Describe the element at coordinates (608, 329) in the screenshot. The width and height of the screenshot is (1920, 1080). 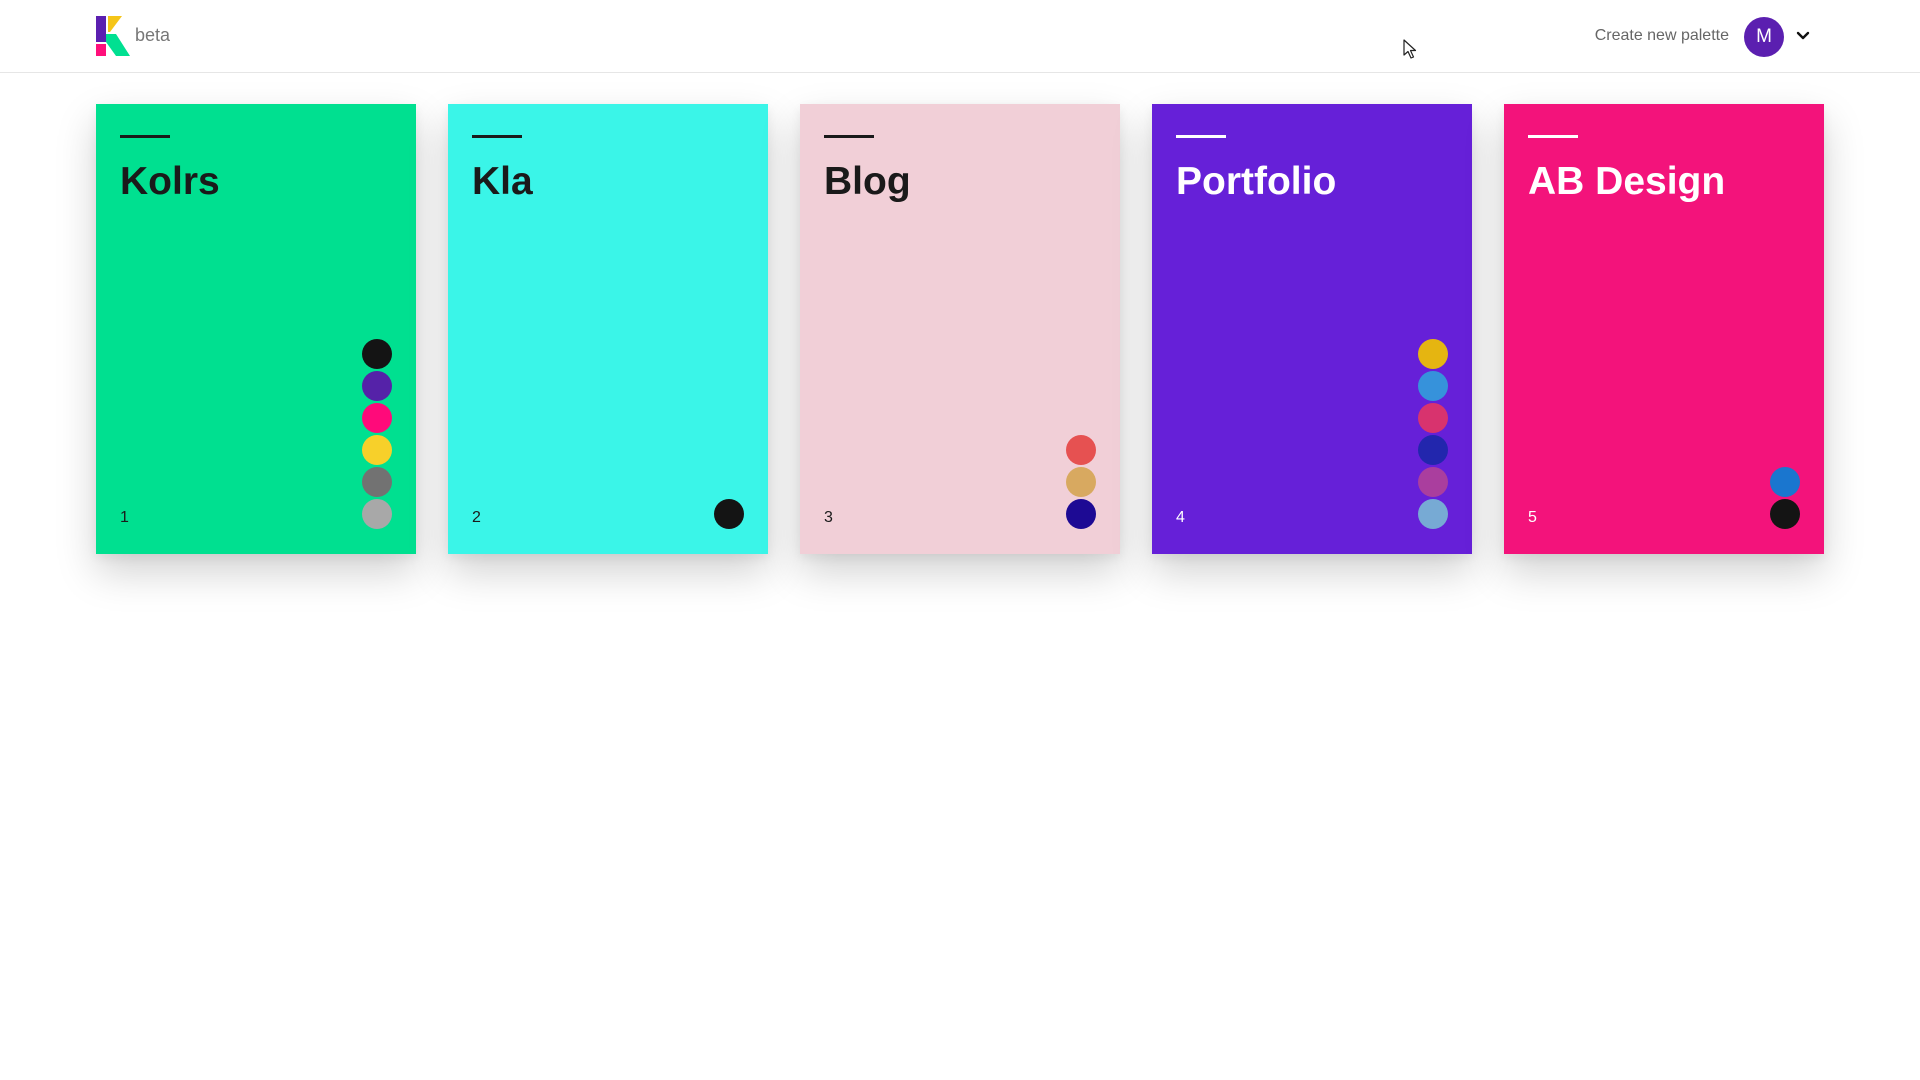
I see `palette-card: Kla 2` at that location.